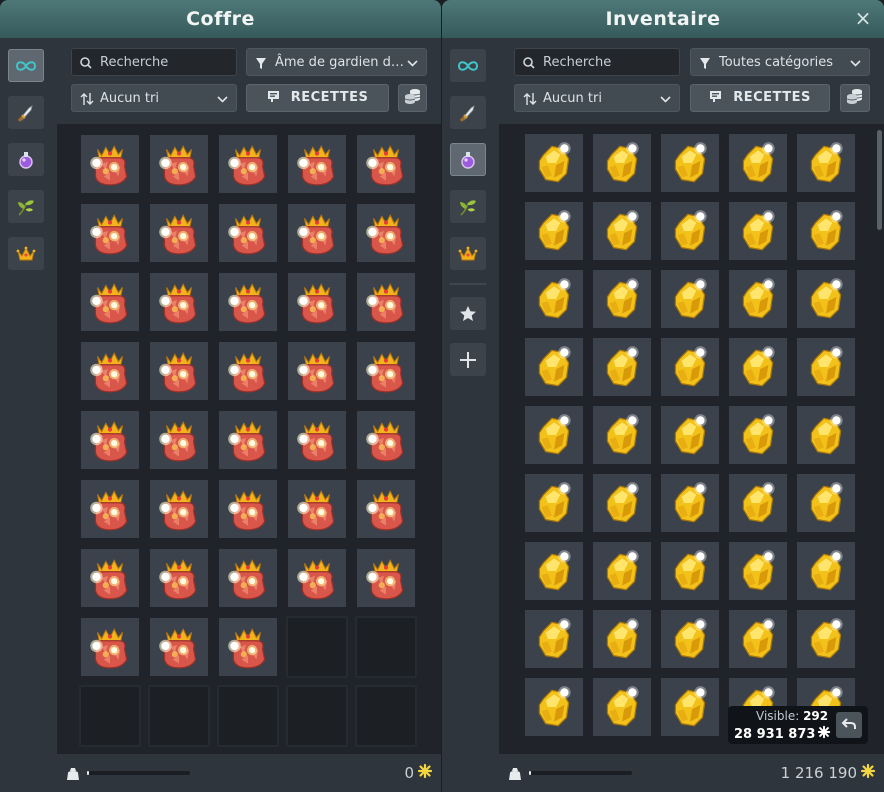 The width and height of the screenshot is (884, 792). I want to click on tab-favorite-star, so click(468, 313).